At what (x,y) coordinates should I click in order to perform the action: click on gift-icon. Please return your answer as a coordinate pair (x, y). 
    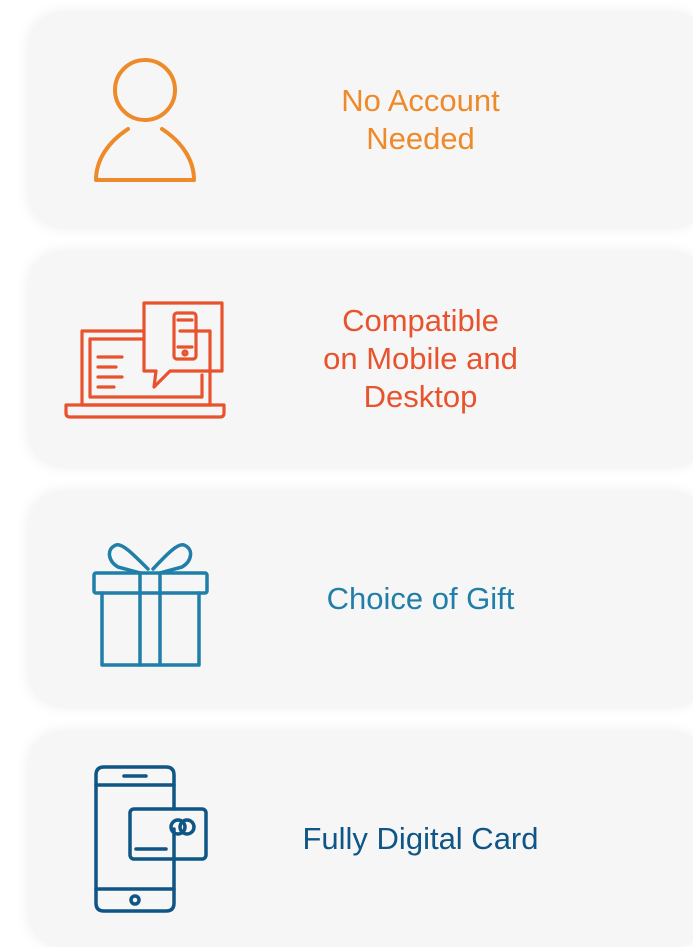
    Looking at the image, I should click on (150, 605).